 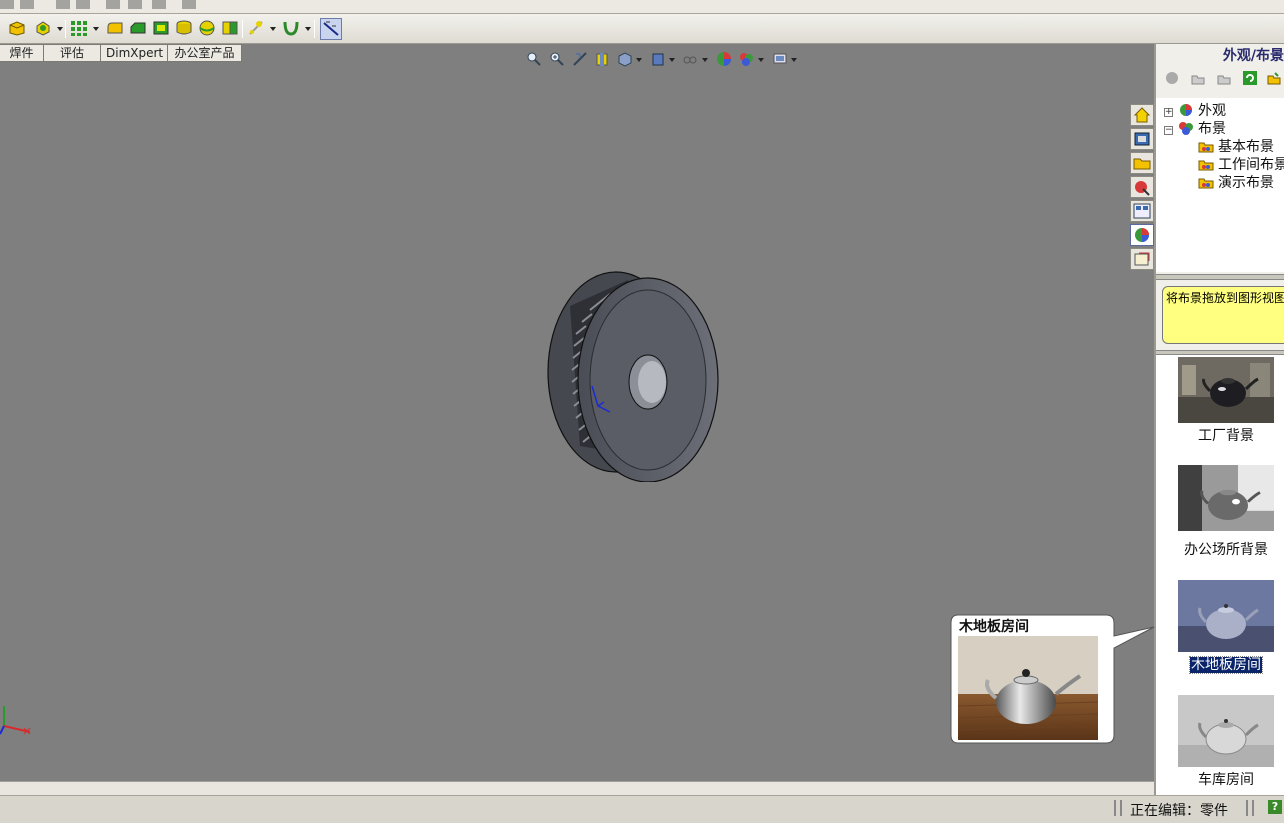 What do you see at coordinates (205, 53) in the screenshot?
I see `tab-office-products: 办公室产品` at bounding box center [205, 53].